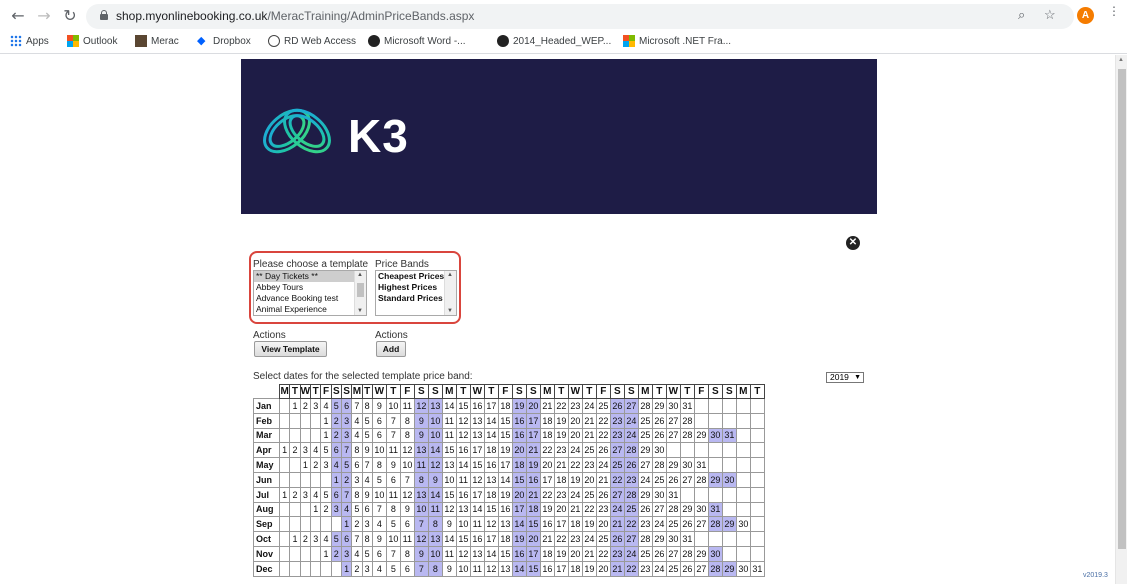 This screenshot has width=1127, height=584. I want to click on day-cell: 5, so click(393, 524).